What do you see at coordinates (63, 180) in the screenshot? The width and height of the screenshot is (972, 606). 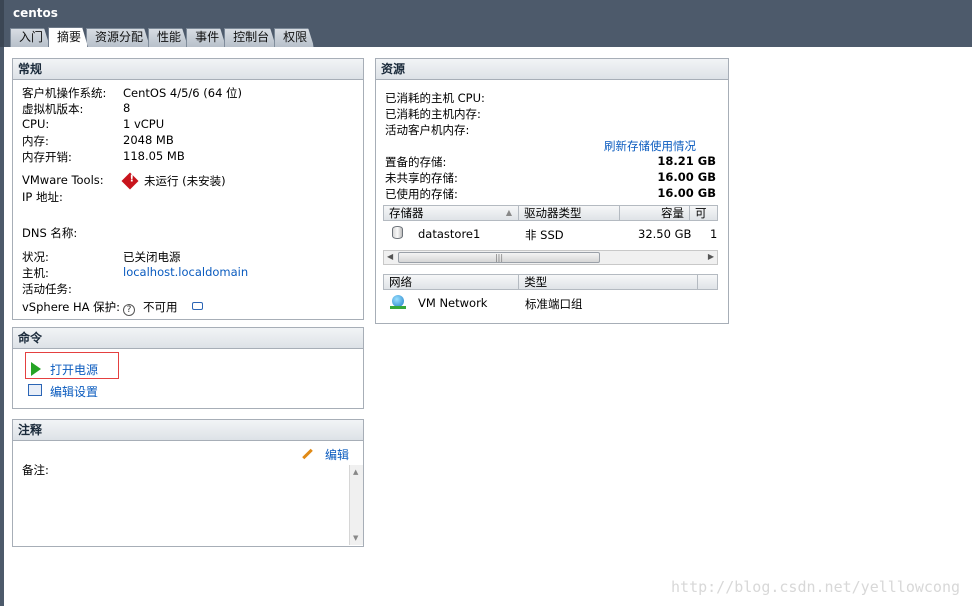 I see `vmware-tools-label: VMware Tools:` at bounding box center [63, 180].